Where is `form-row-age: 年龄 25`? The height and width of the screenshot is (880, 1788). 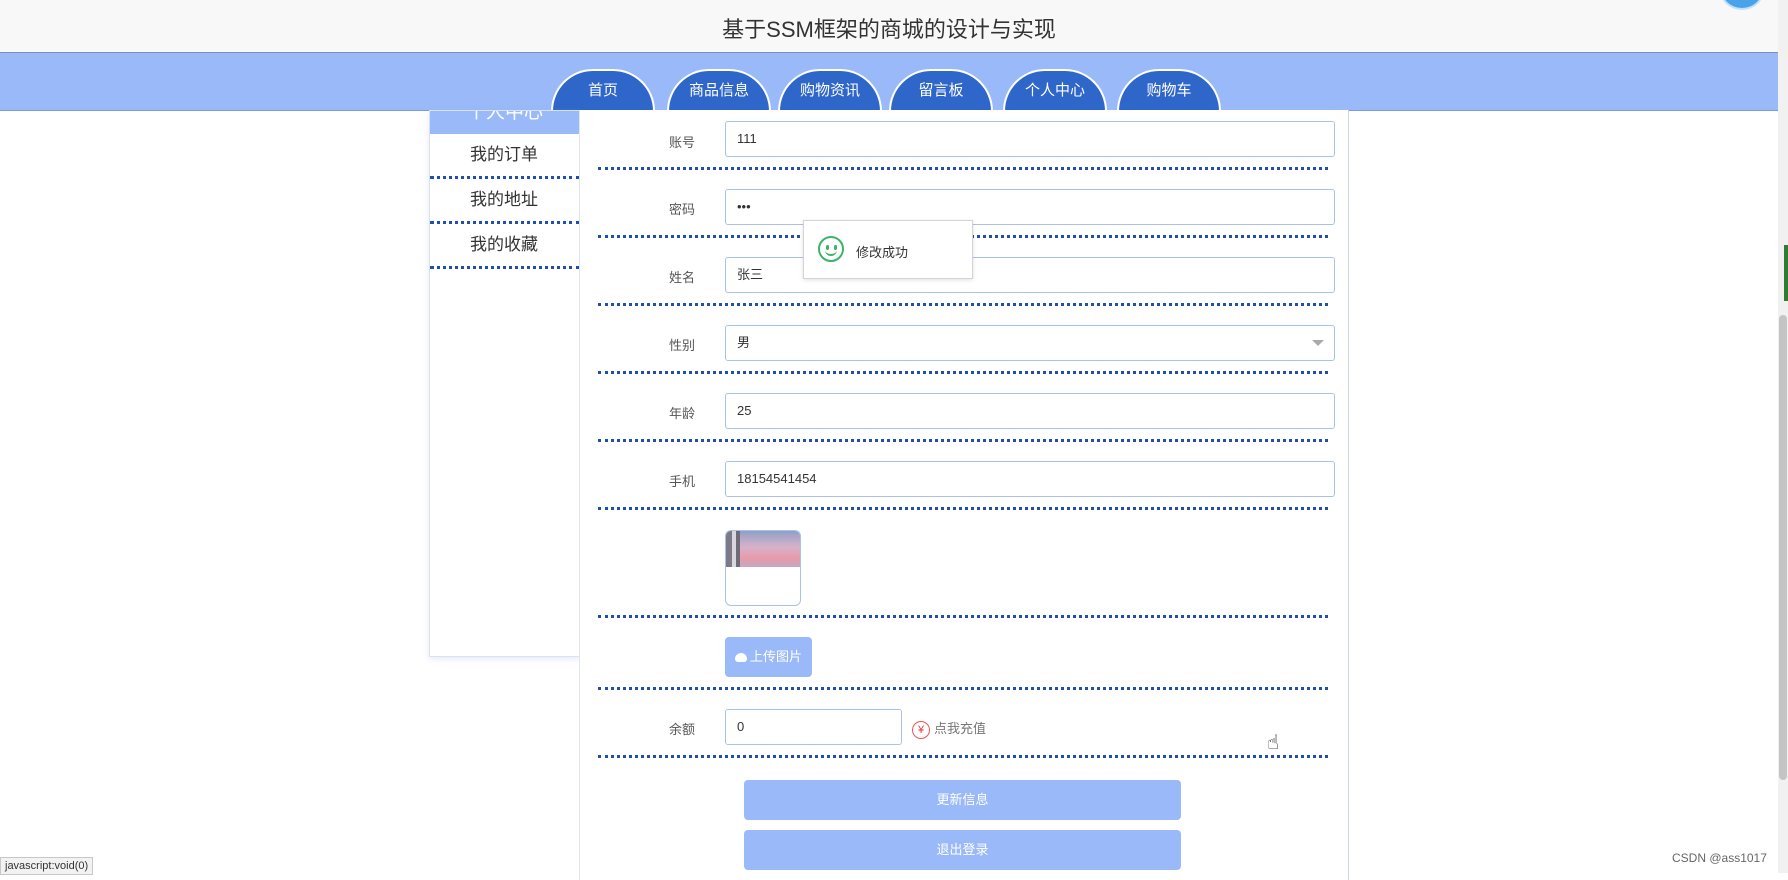
form-row-age: 年龄 25 is located at coordinates (966, 408).